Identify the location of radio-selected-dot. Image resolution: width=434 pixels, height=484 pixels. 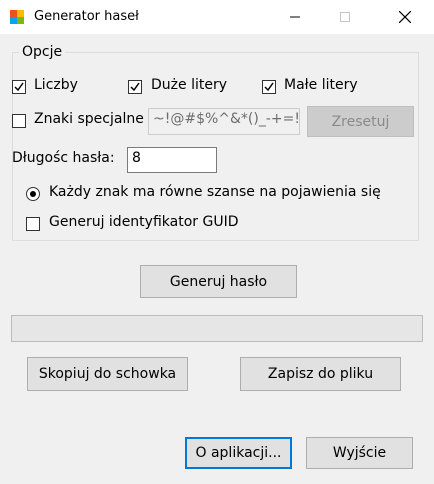
(33, 194).